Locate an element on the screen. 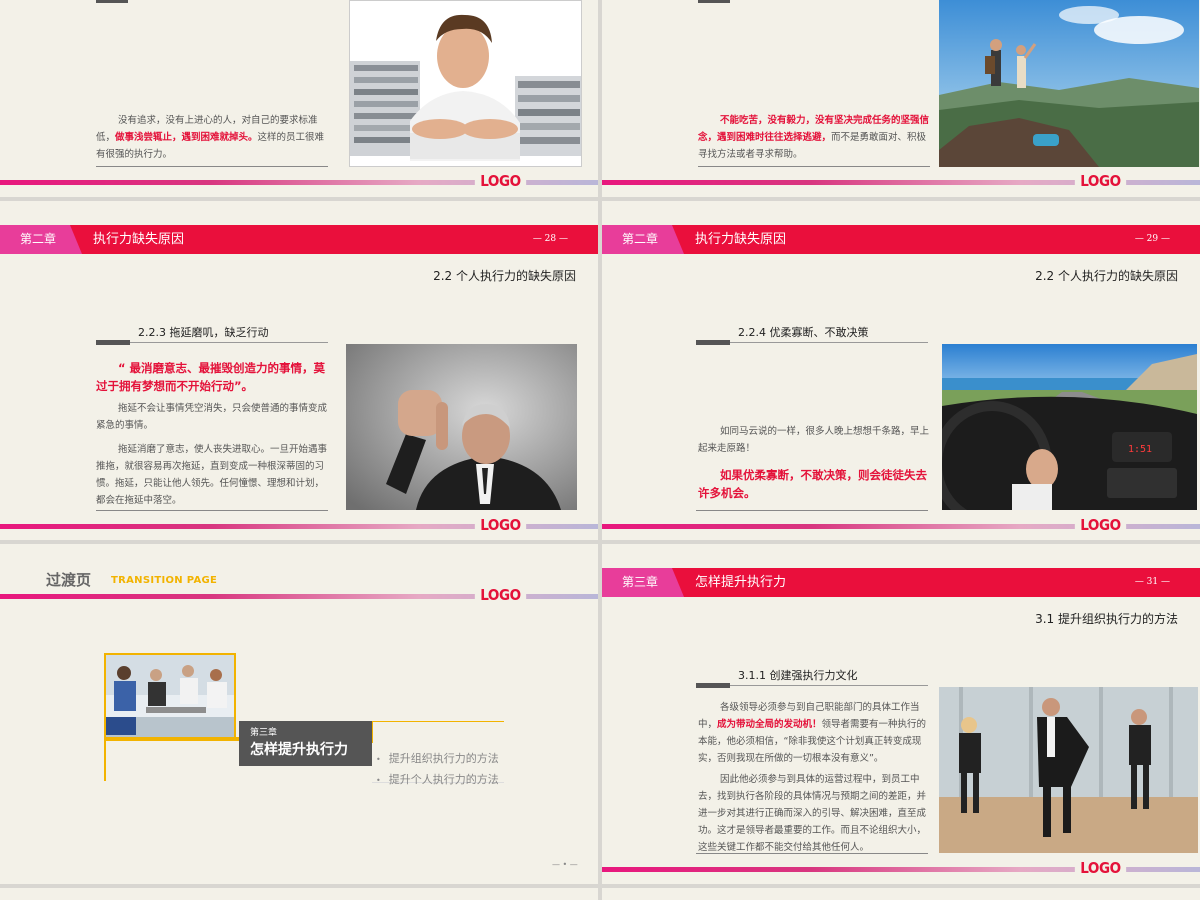 The image size is (1200, 900). bullet-item: • 提升组织执行力的方法 is located at coordinates (437, 759).